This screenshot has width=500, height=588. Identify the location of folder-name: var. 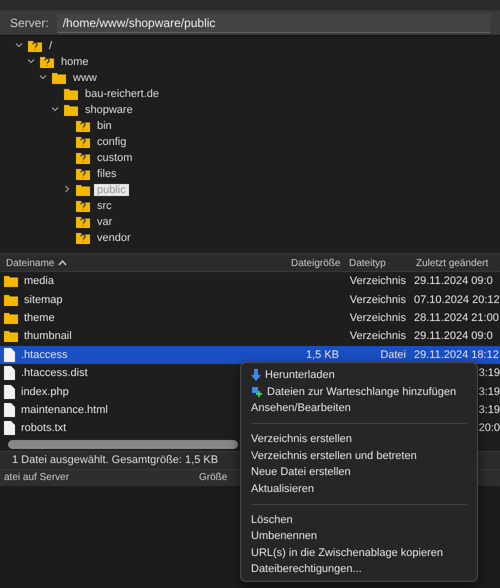
(105, 222).